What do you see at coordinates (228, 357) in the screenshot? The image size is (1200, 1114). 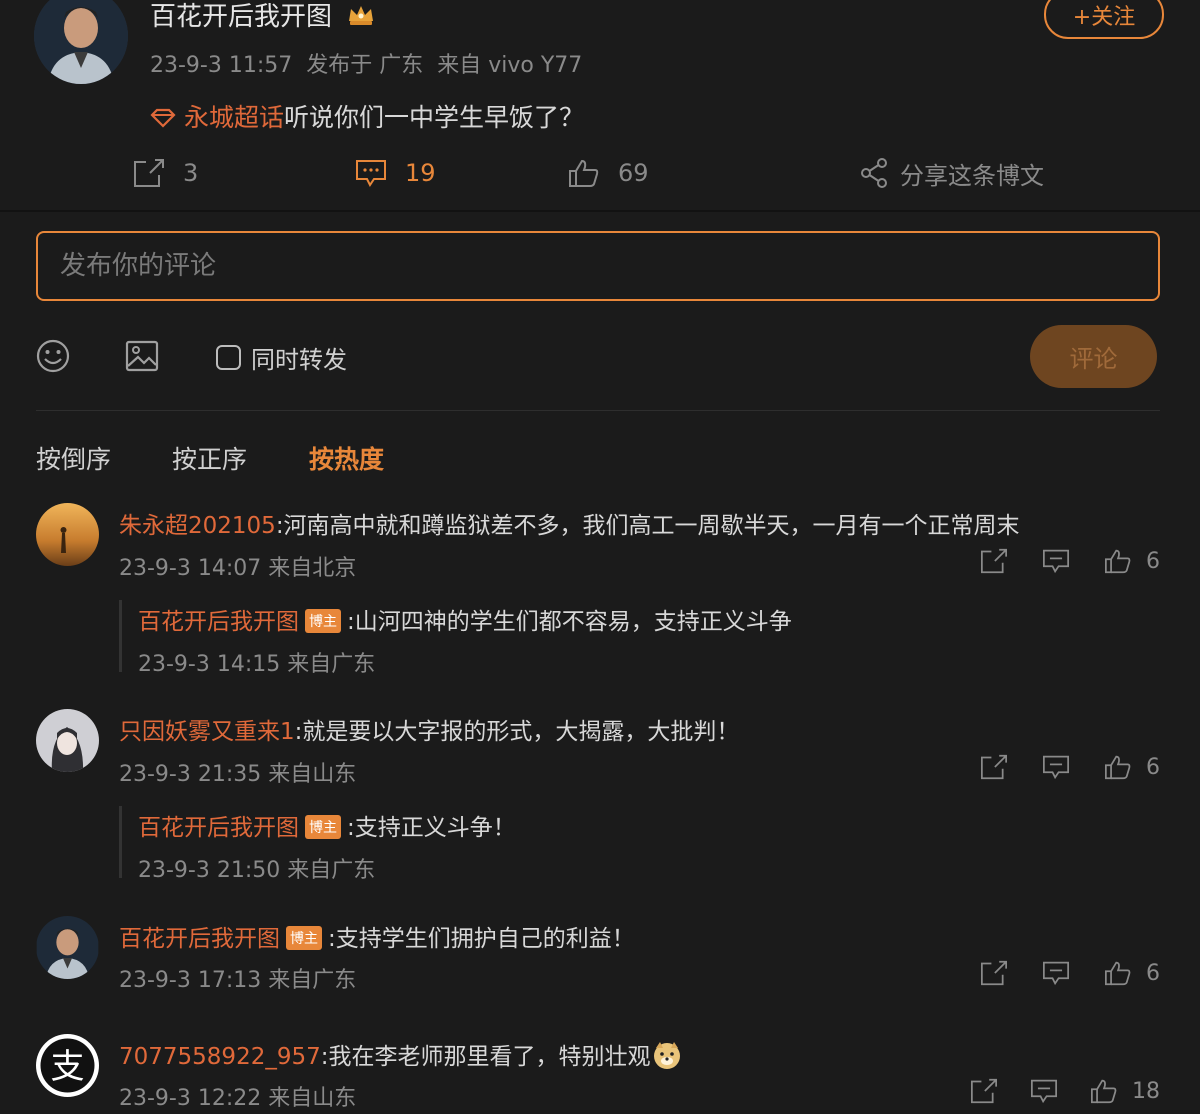 I see `repost-checkbox` at bounding box center [228, 357].